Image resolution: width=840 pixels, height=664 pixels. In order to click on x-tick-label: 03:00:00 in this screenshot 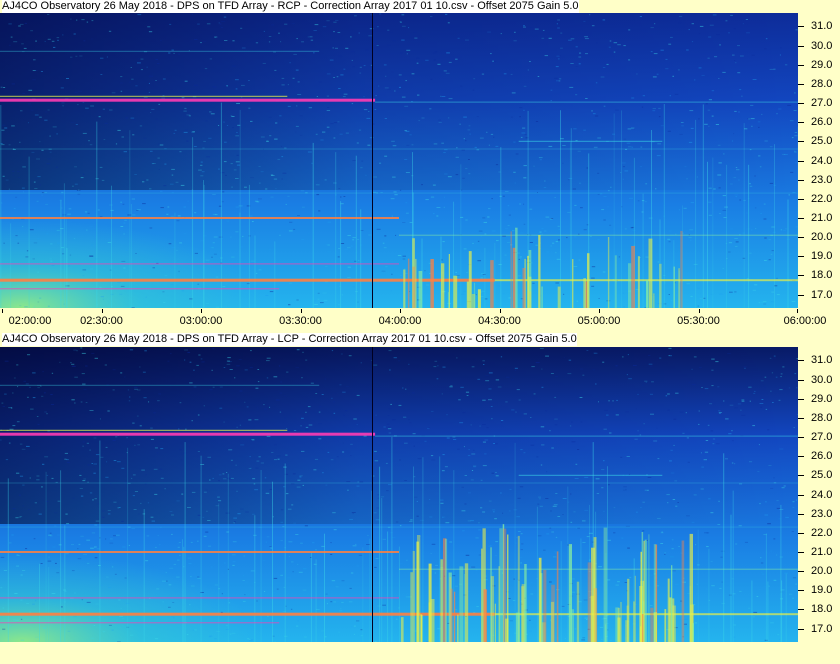, I will do `click(201, 321)`.